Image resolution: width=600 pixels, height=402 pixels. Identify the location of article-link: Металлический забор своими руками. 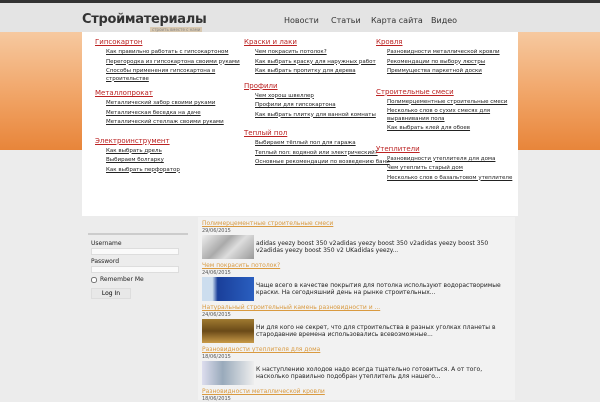
(173, 104).